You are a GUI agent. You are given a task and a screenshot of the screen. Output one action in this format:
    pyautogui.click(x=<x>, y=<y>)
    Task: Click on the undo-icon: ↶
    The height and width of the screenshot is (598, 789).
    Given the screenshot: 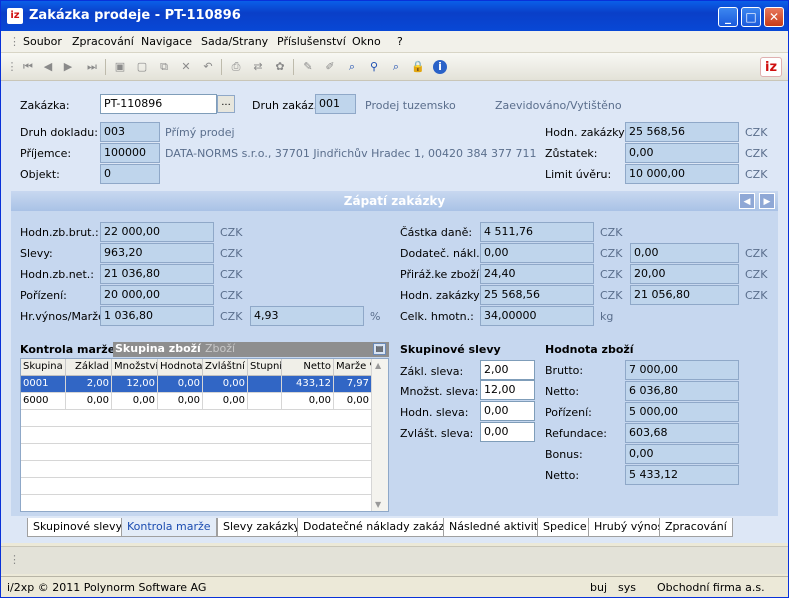 What is the action you would take?
    pyautogui.click(x=208, y=67)
    